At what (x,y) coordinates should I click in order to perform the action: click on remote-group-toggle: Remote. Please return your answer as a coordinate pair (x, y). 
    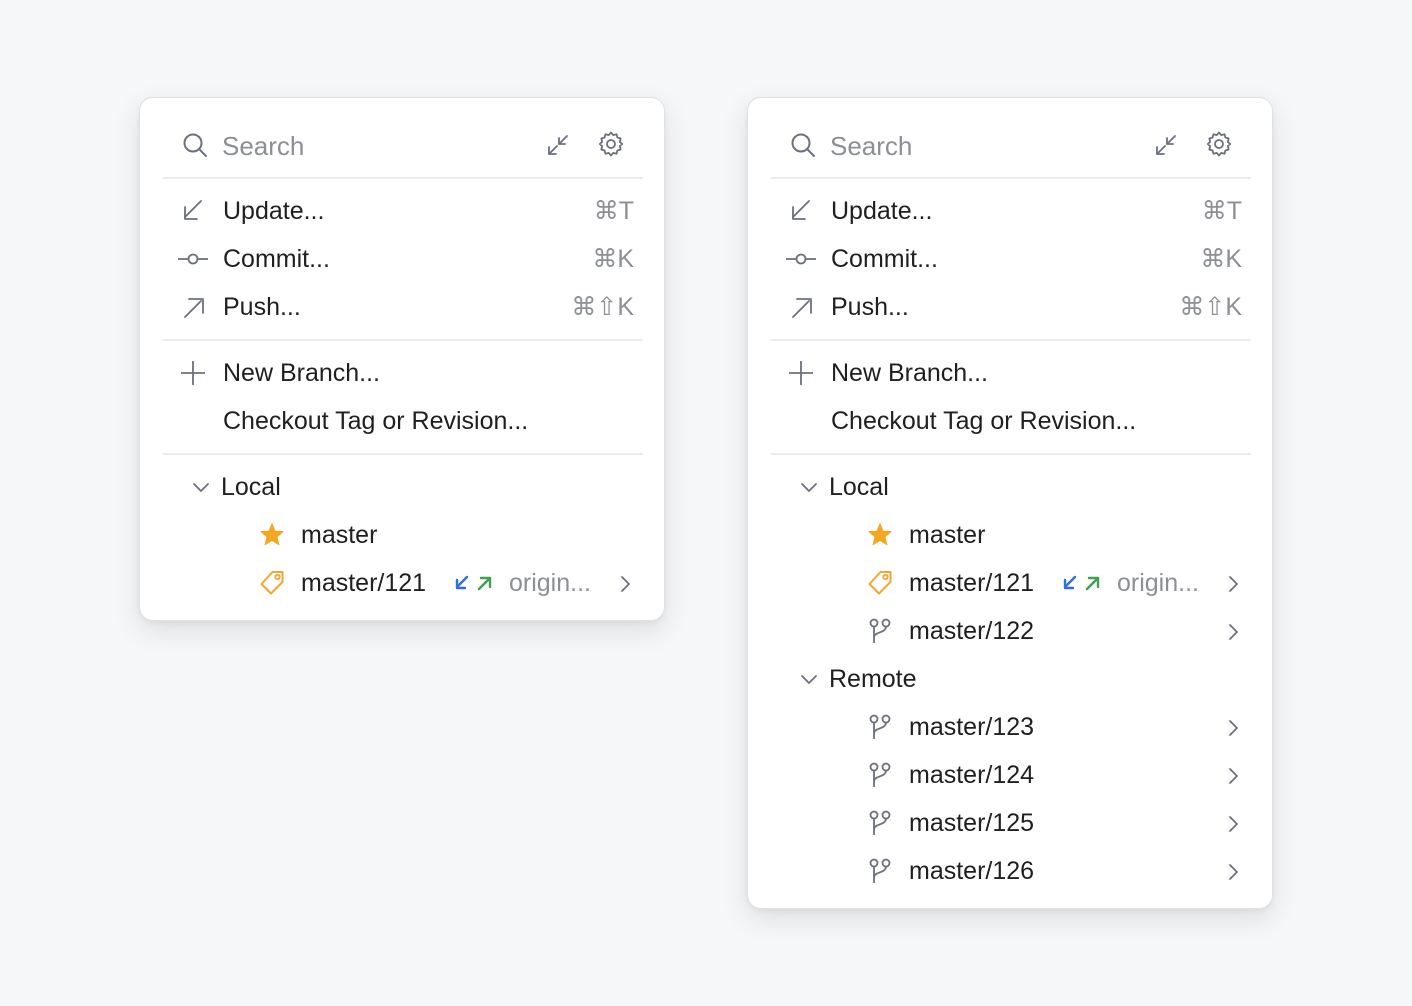
    Looking at the image, I should click on (1011, 679).